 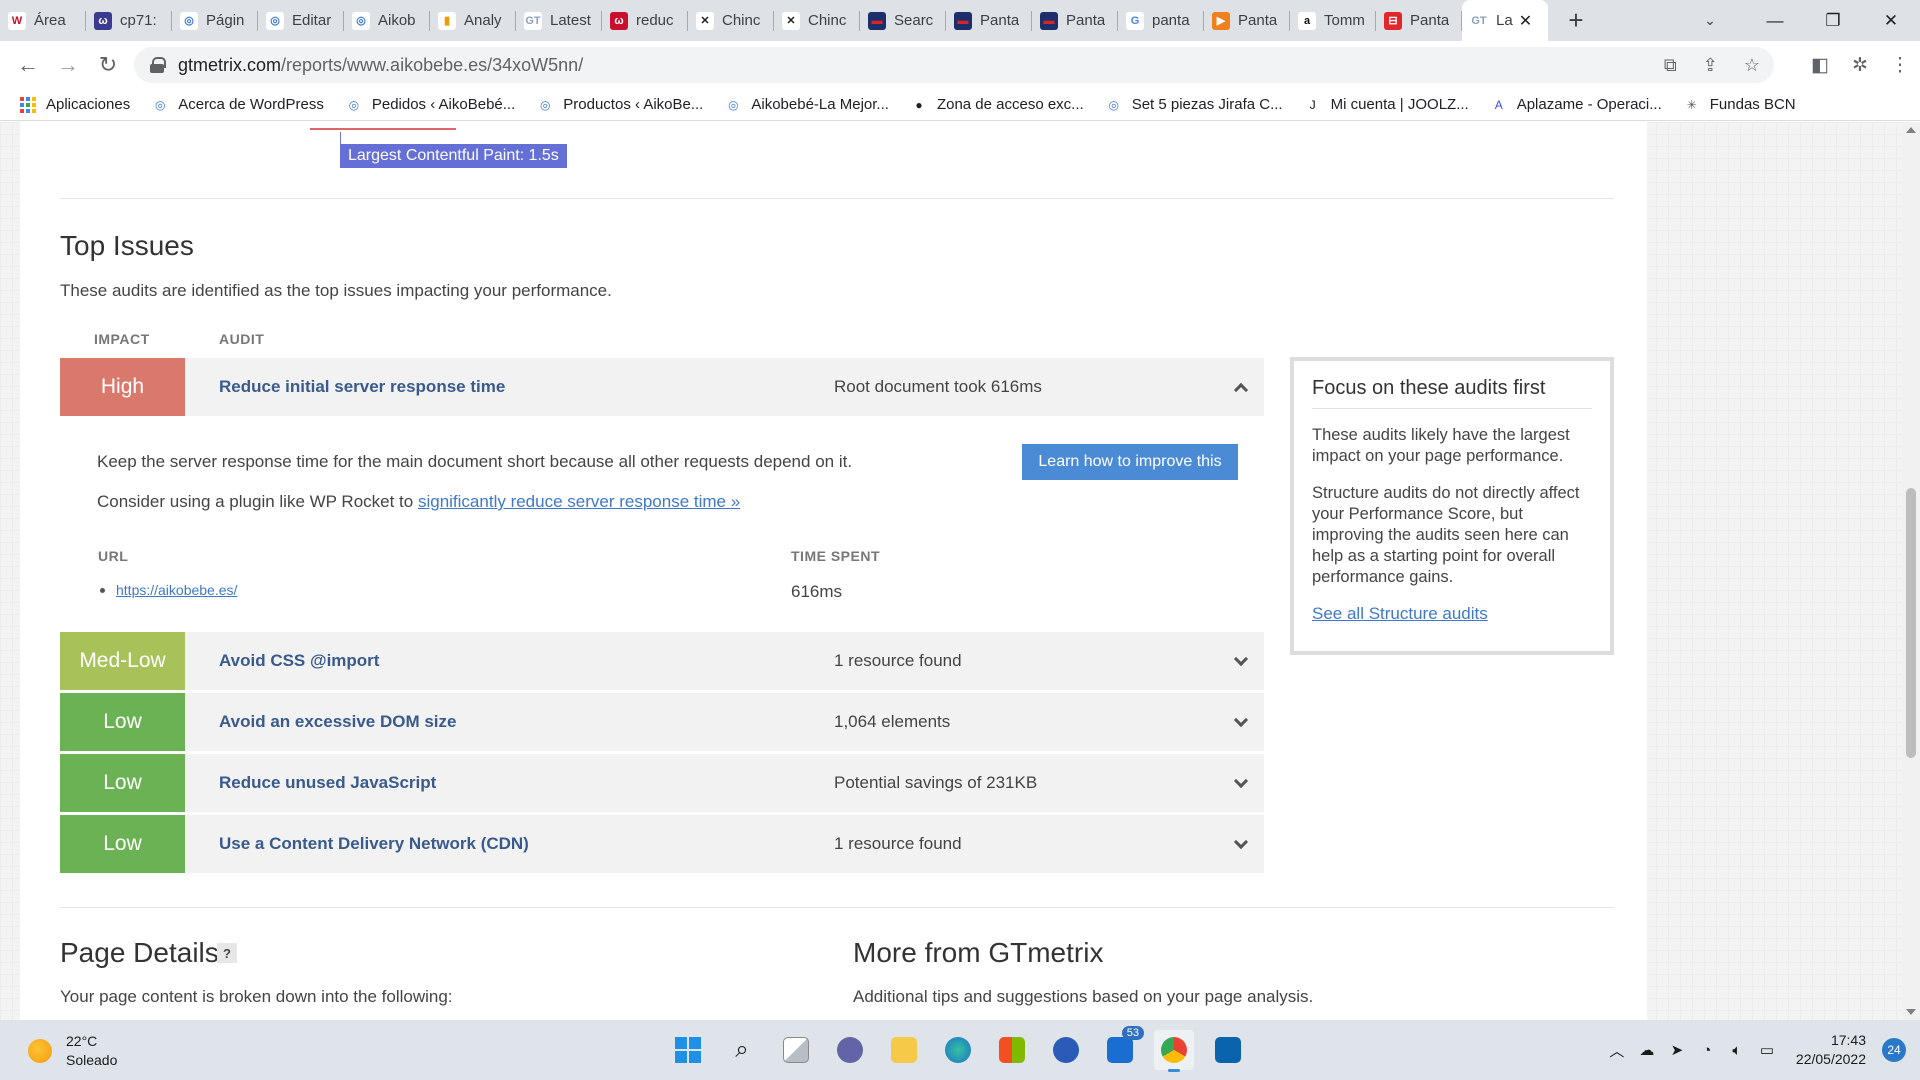 What do you see at coordinates (1831, 1050) in the screenshot?
I see `clock: 17:43 22/05/2022` at bounding box center [1831, 1050].